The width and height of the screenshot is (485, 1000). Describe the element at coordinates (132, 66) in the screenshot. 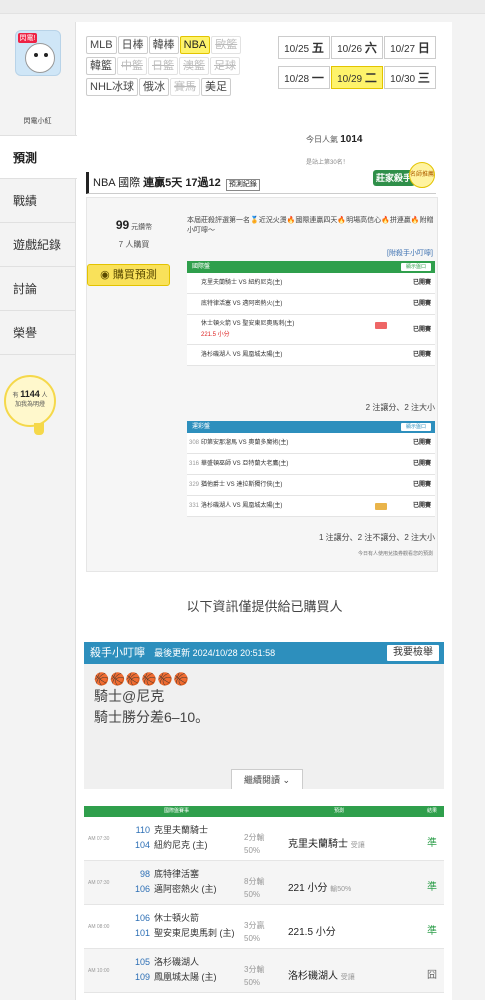

I see `league-filter-chip: 中籃` at that location.